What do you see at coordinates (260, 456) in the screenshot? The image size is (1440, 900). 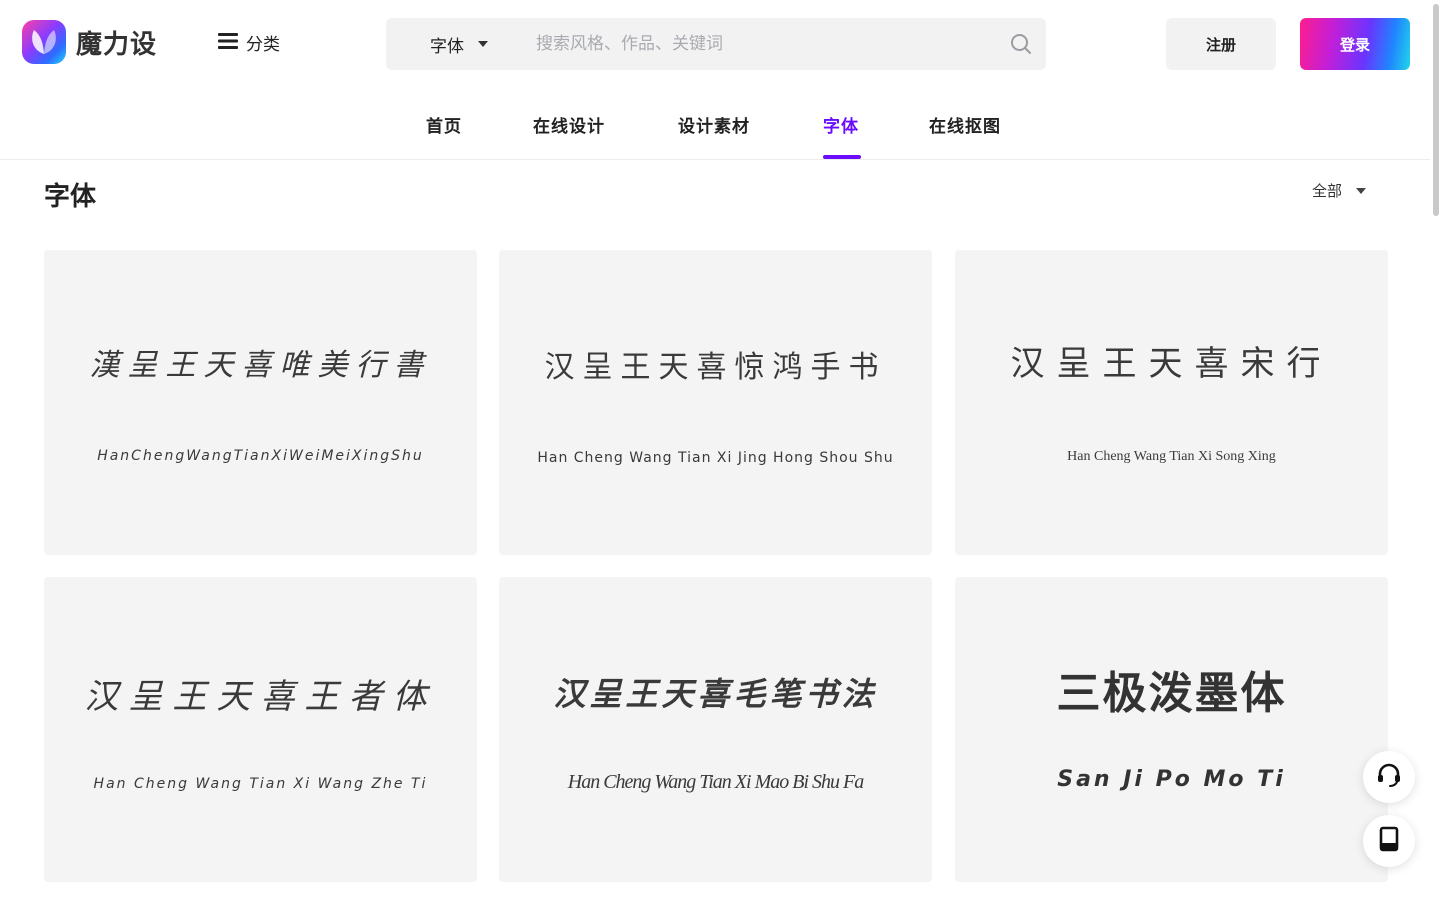 I see `font-name-text: HanChengWangTianXiWeiMeiXingShu` at bounding box center [260, 456].